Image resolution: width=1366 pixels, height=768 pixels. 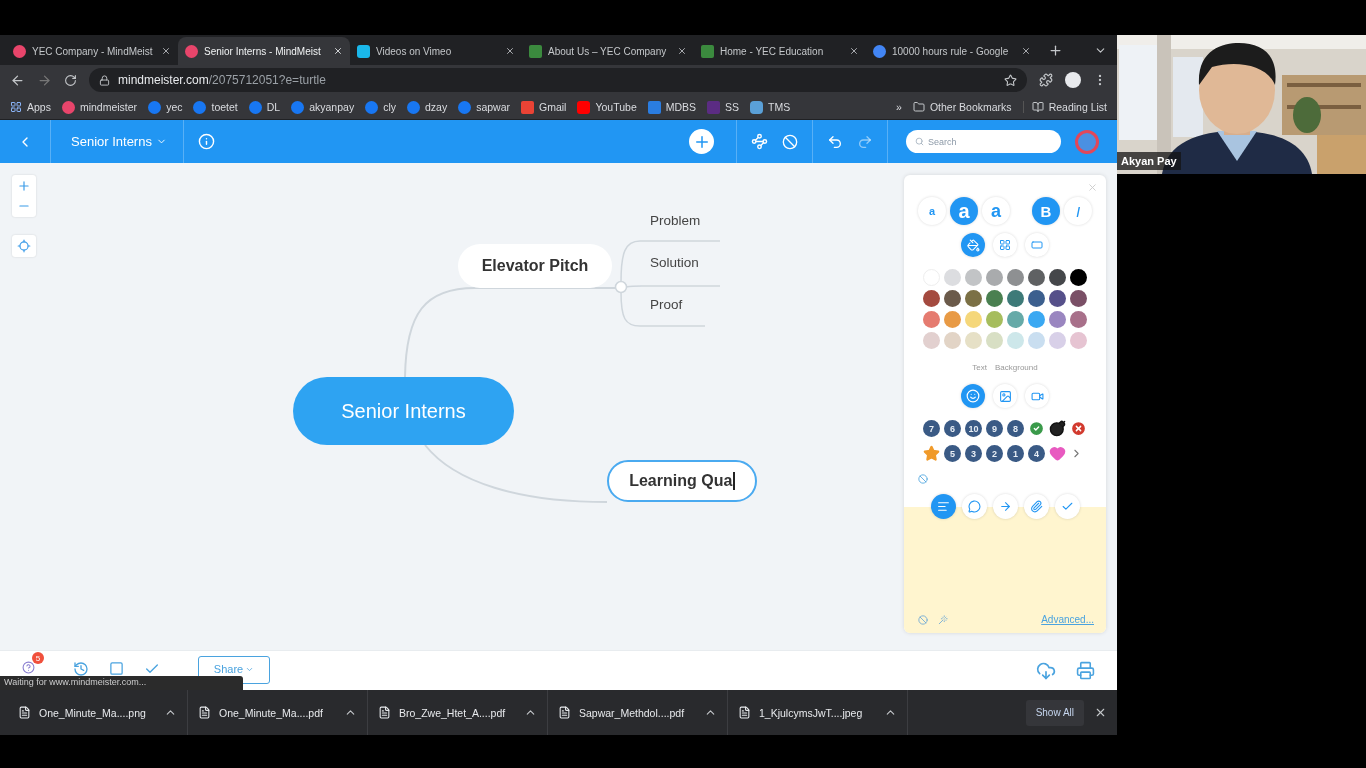 What do you see at coordinates (1046, 671) in the screenshot?
I see `download-icon` at bounding box center [1046, 671].